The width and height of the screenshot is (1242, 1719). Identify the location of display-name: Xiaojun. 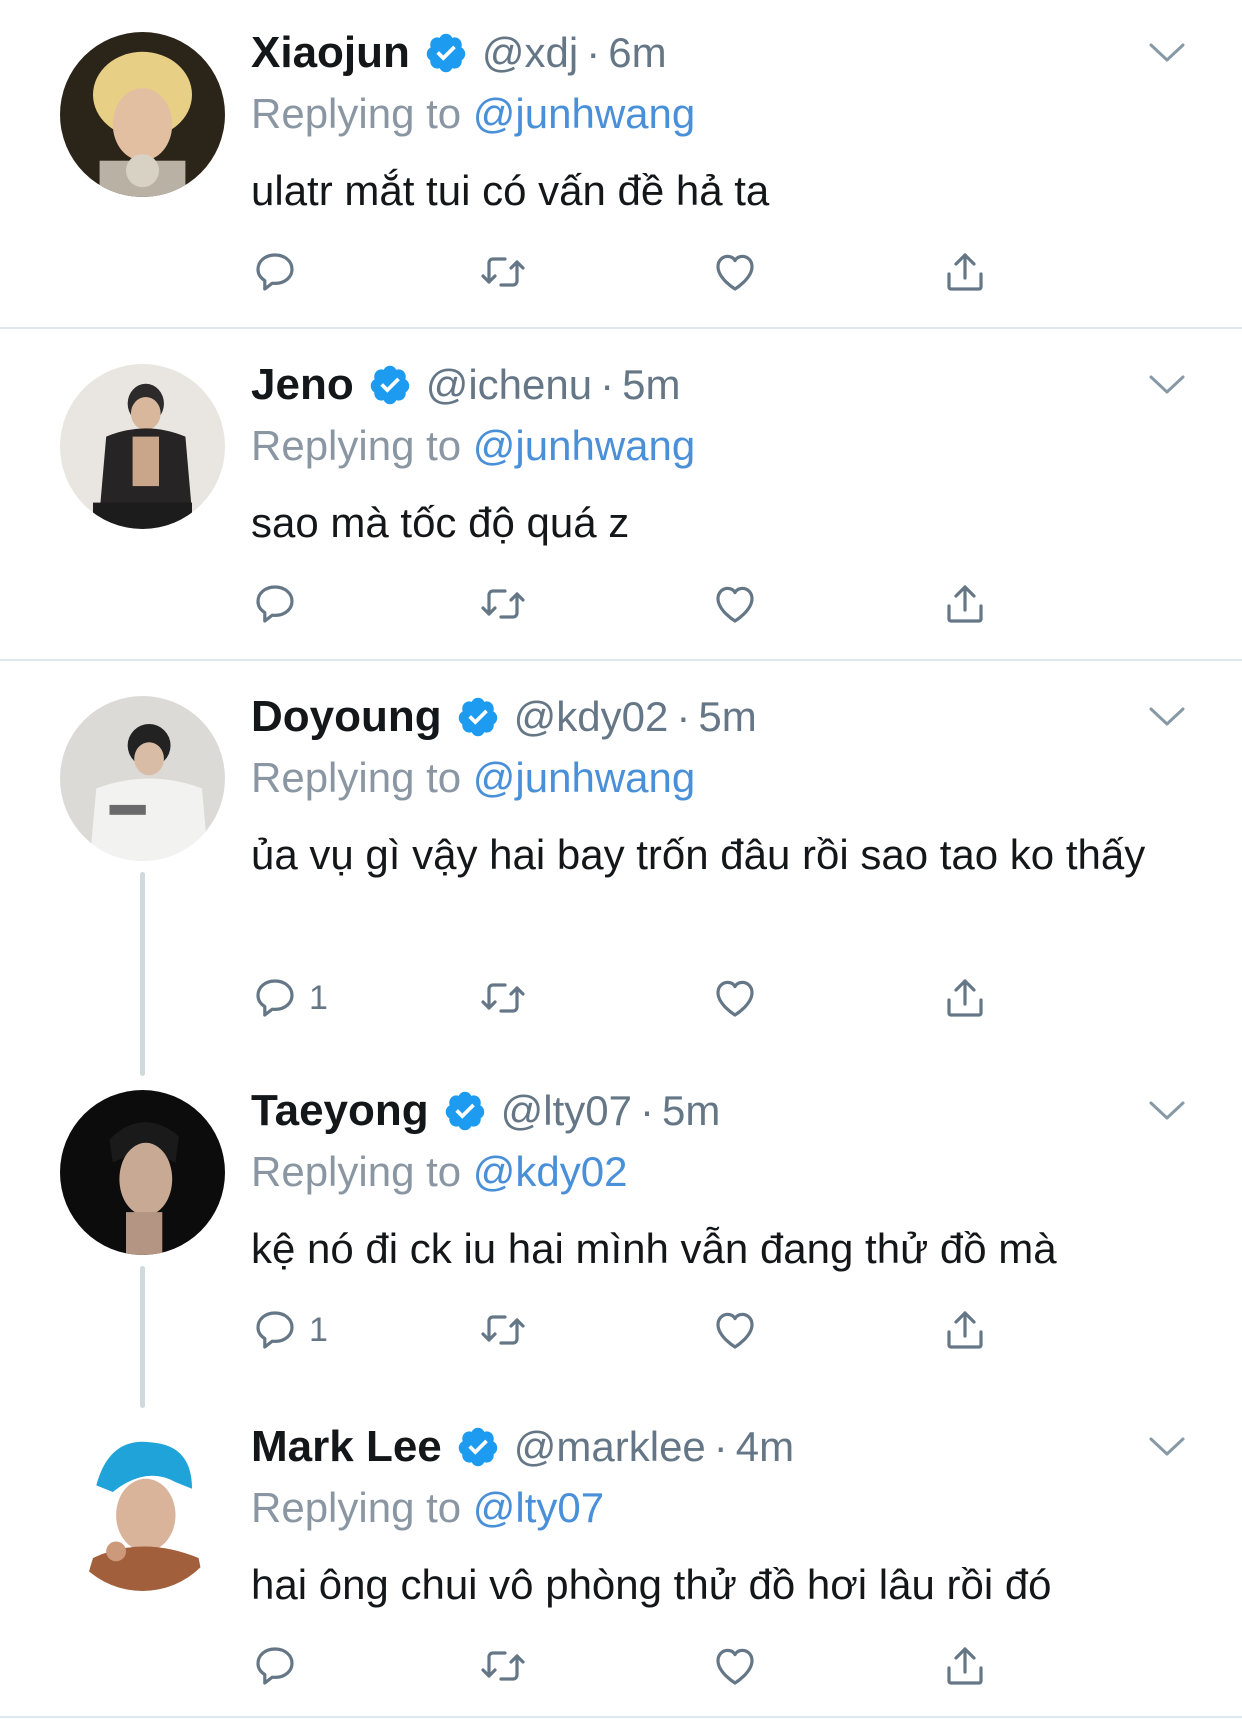
(330, 53).